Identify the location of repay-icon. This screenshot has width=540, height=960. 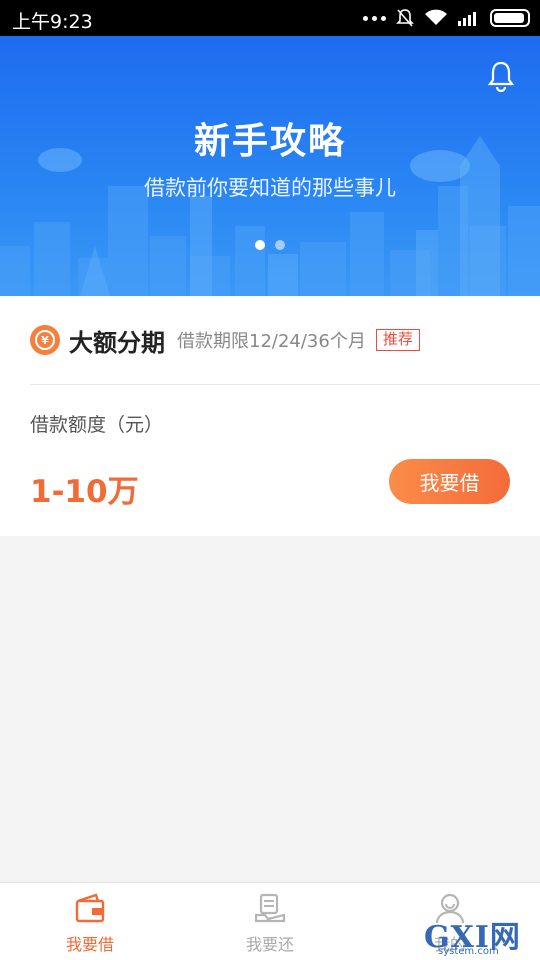
(270, 908).